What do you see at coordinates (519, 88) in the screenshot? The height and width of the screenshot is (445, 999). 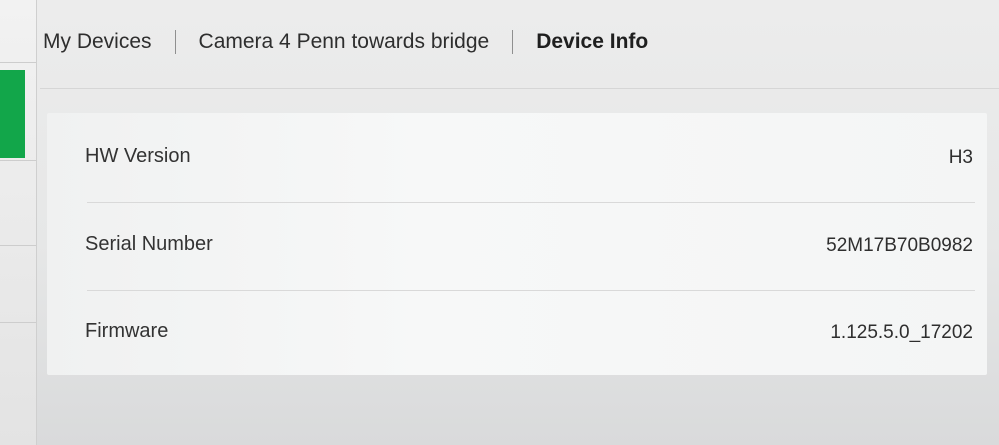 I see `header-divider` at bounding box center [519, 88].